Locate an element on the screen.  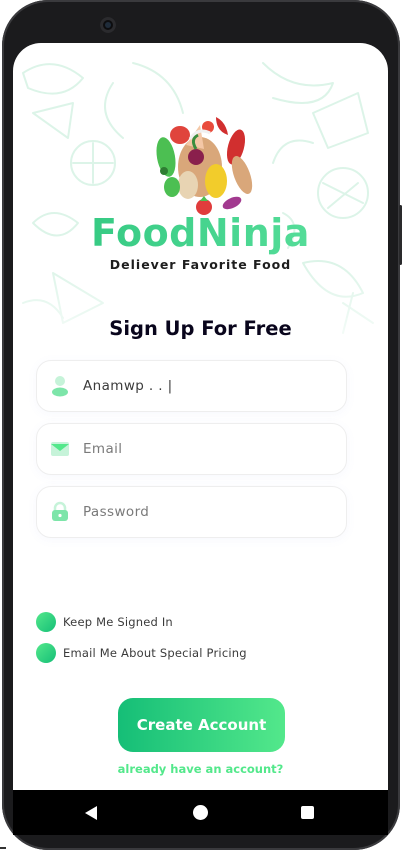
foodninja-logo is located at coordinates (204, 166).